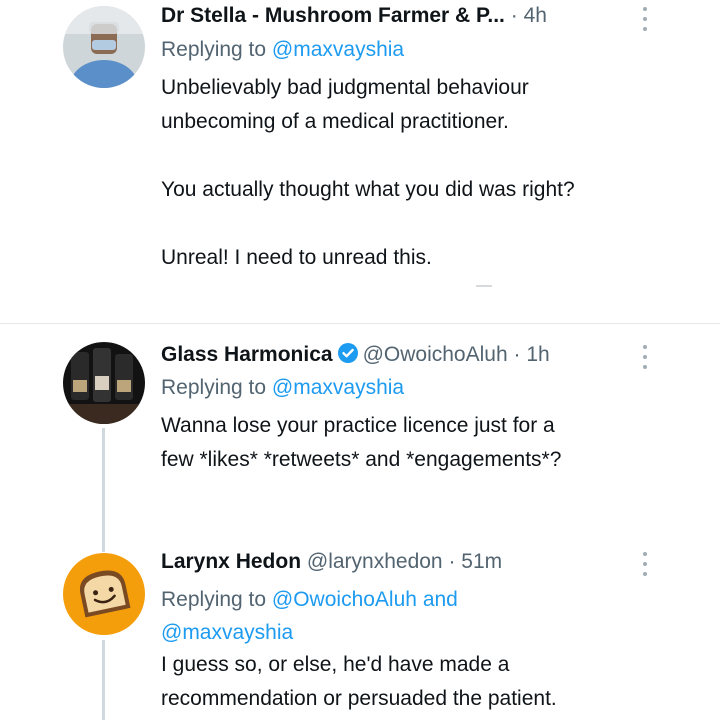  Describe the element at coordinates (435, 354) in the screenshot. I see `author-handle: @OwoichoAluh` at that location.